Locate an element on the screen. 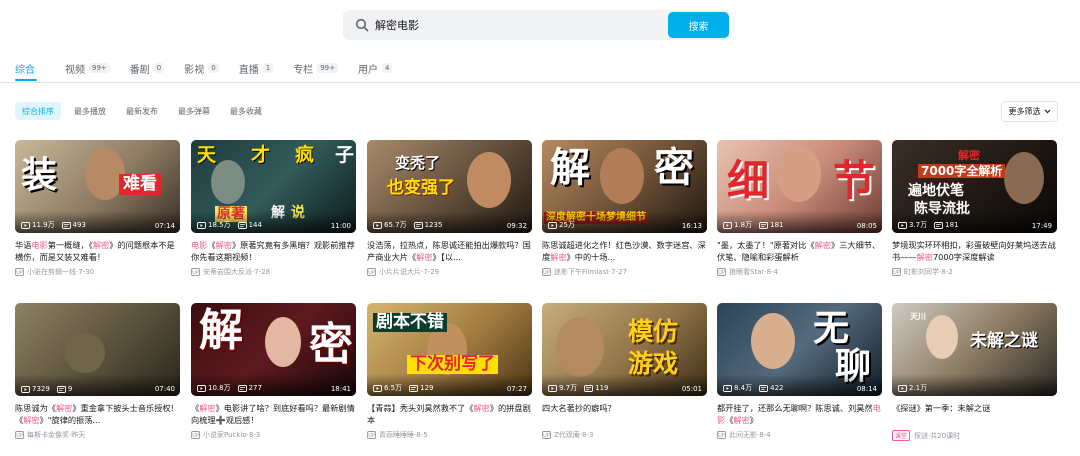  tab-count-badge: 4 is located at coordinates (387, 68).